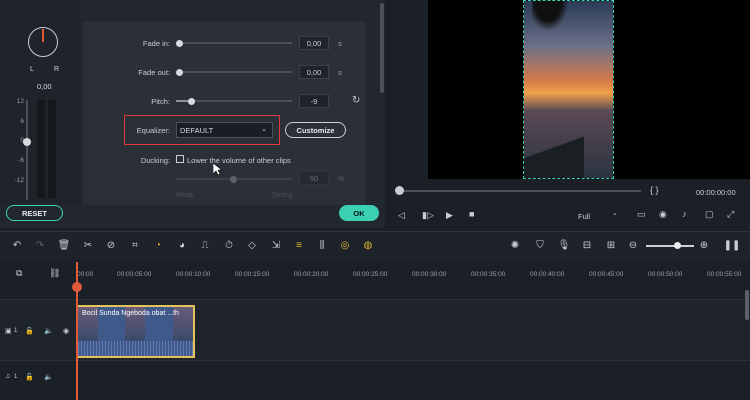  Describe the element at coordinates (135, 245) in the screenshot. I see `crop-icon: ⌗` at that location.